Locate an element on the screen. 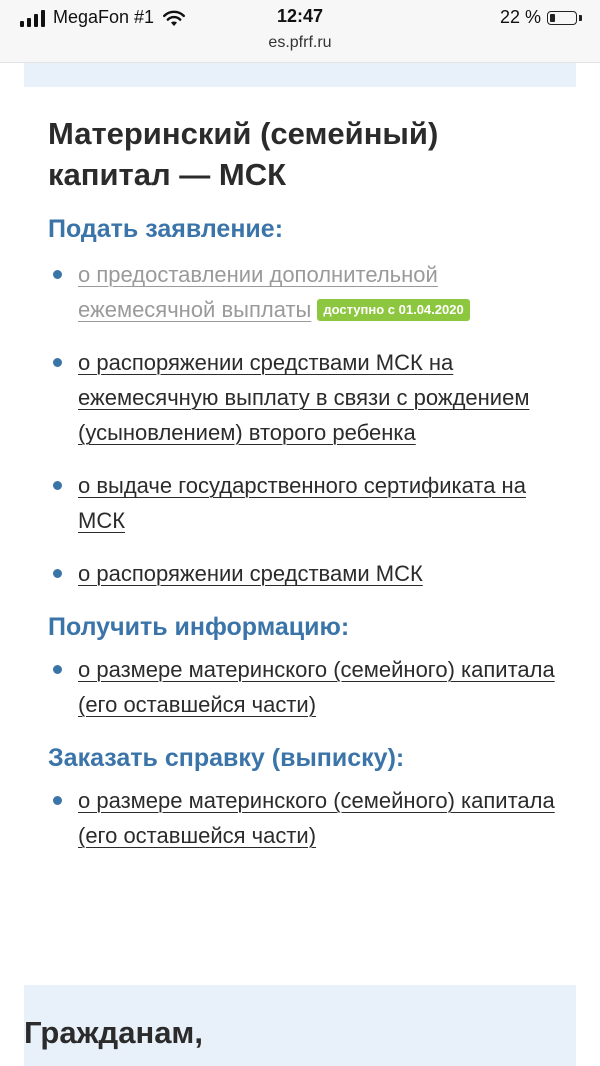 The width and height of the screenshot is (600, 1066). status-right: 22 % is located at coordinates (541, 17).